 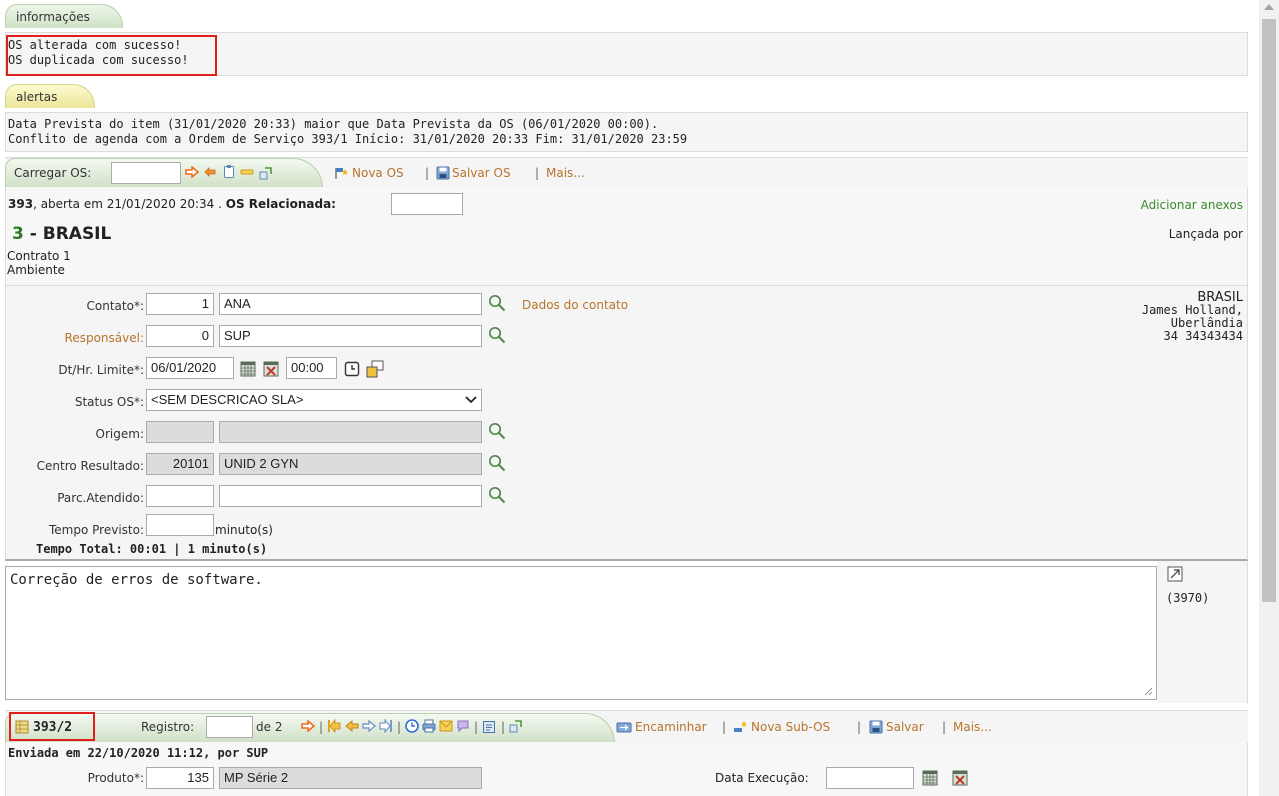 What do you see at coordinates (790, 727) in the screenshot?
I see `new-sub-os-link: Nova Sub-OS` at bounding box center [790, 727].